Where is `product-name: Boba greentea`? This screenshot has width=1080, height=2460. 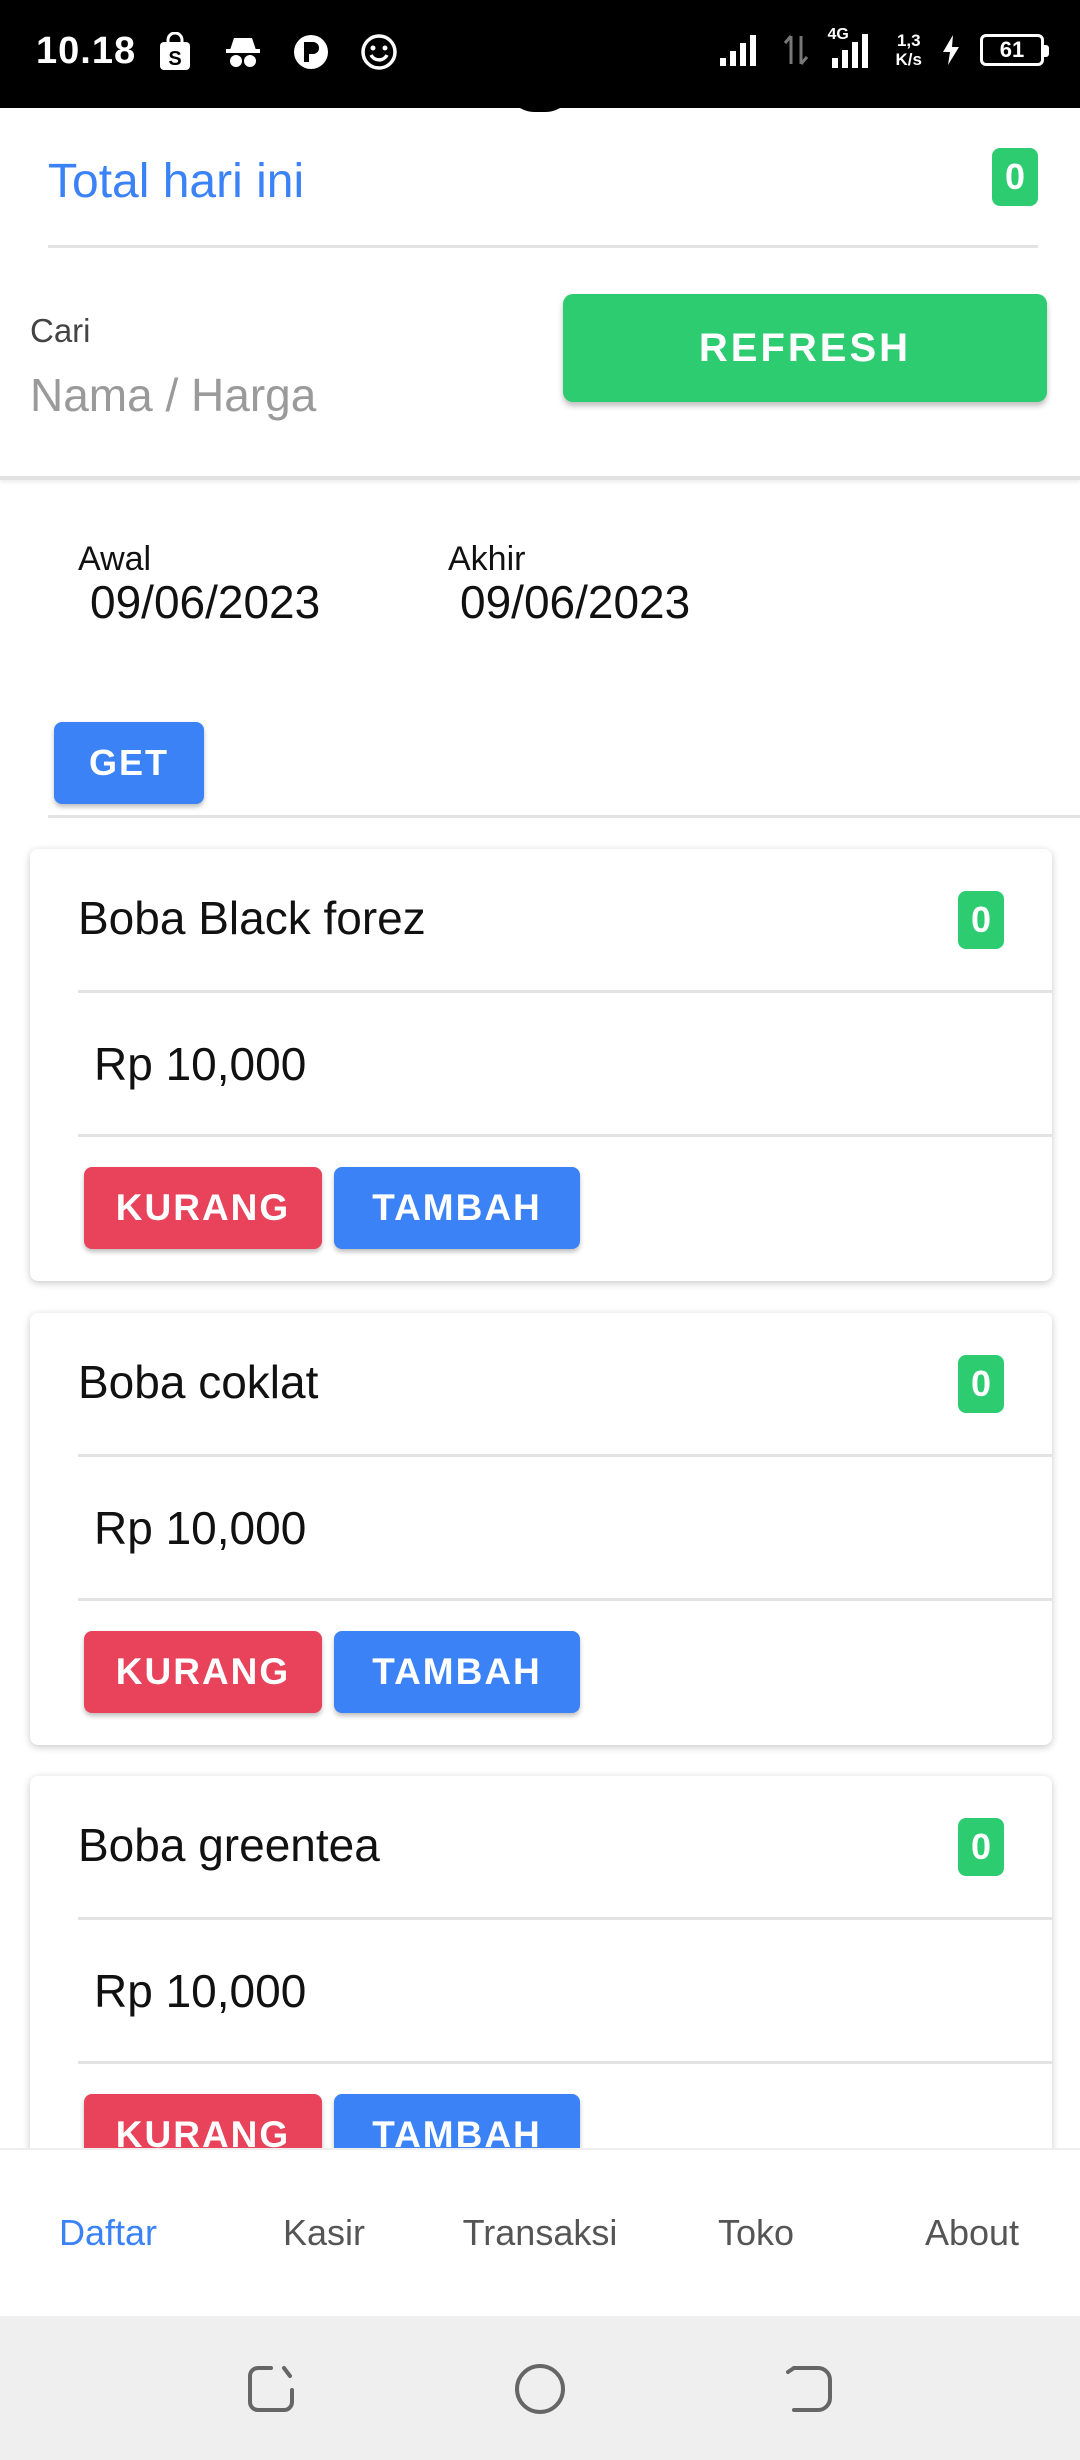
product-name: Boba greentea is located at coordinates (229, 1845).